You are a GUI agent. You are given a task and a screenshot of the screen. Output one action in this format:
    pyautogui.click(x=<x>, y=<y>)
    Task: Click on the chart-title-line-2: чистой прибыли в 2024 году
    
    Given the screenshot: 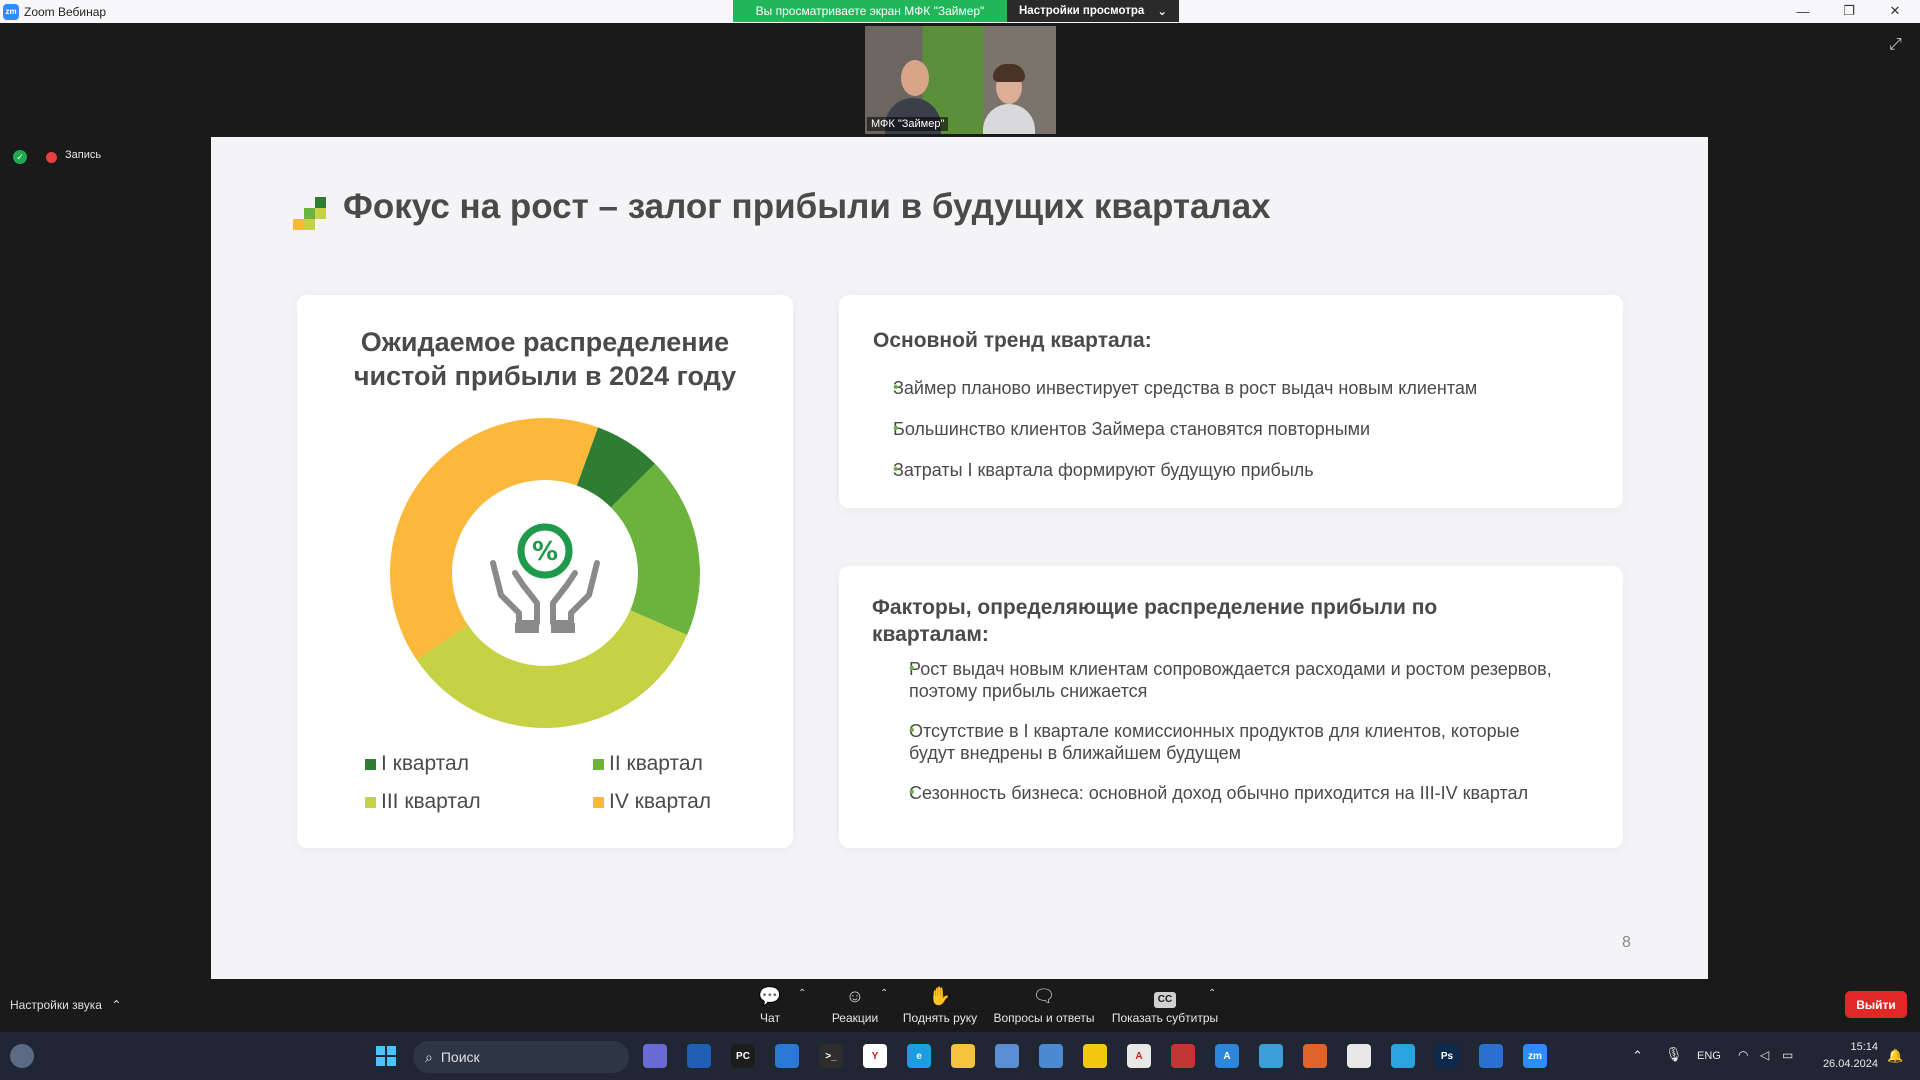 What is the action you would take?
    pyautogui.click(x=545, y=376)
    